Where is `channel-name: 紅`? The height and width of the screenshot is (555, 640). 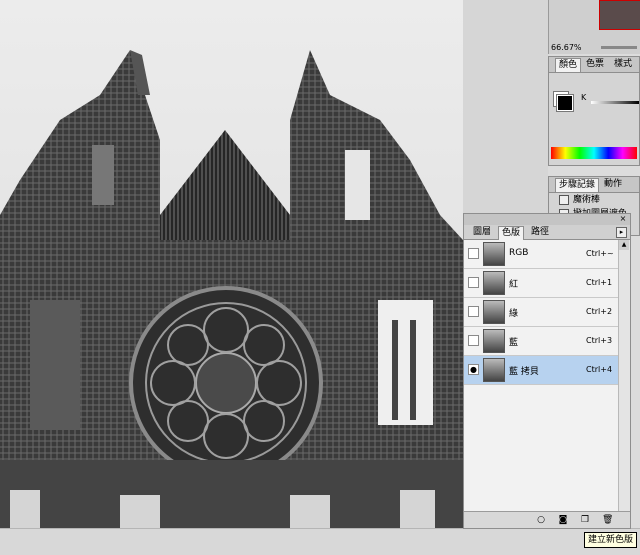 channel-name: 紅 is located at coordinates (514, 285).